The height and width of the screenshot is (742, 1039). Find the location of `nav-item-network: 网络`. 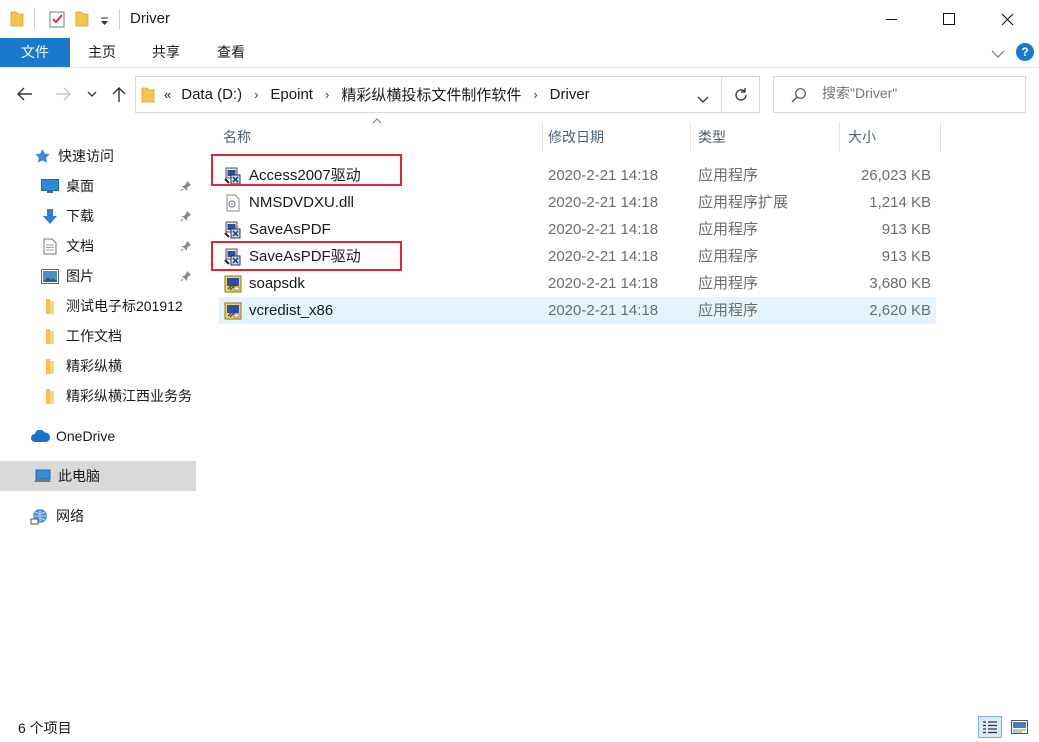

nav-item-network: 网络 is located at coordinates (98, 516).